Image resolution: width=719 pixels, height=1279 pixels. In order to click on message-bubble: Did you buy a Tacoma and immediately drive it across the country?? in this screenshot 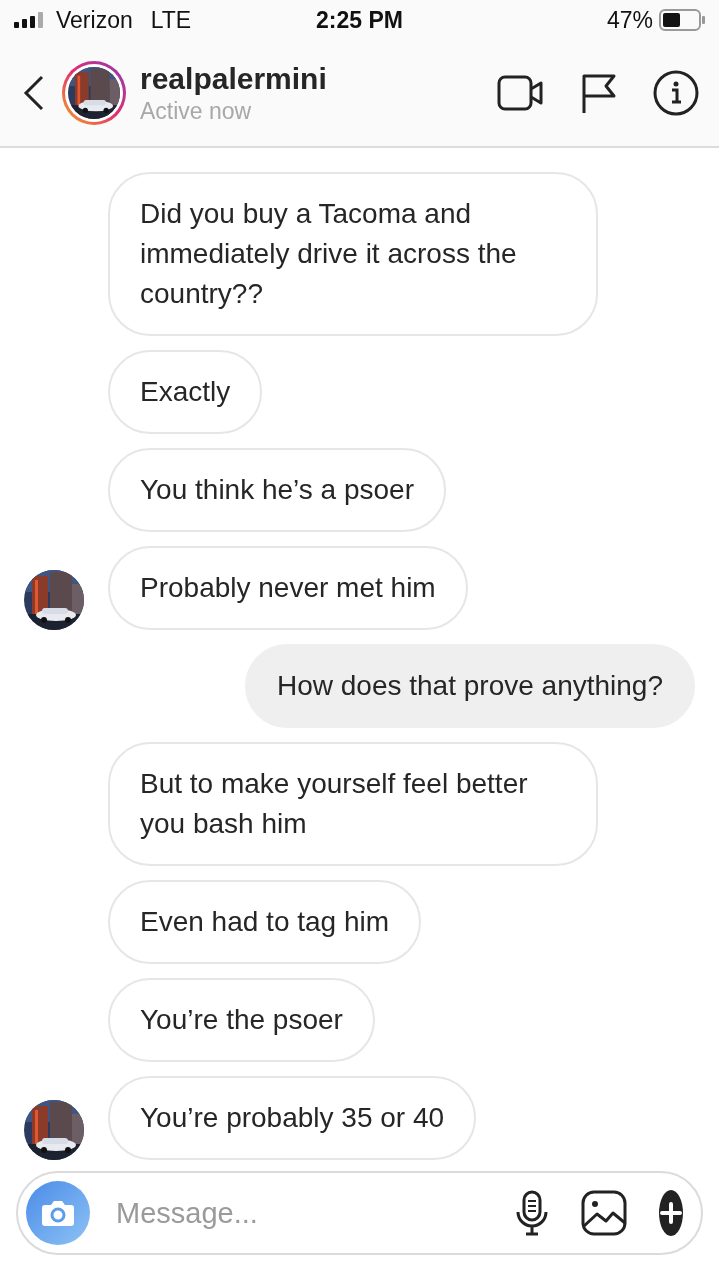, I will do `click(353, 254)`.